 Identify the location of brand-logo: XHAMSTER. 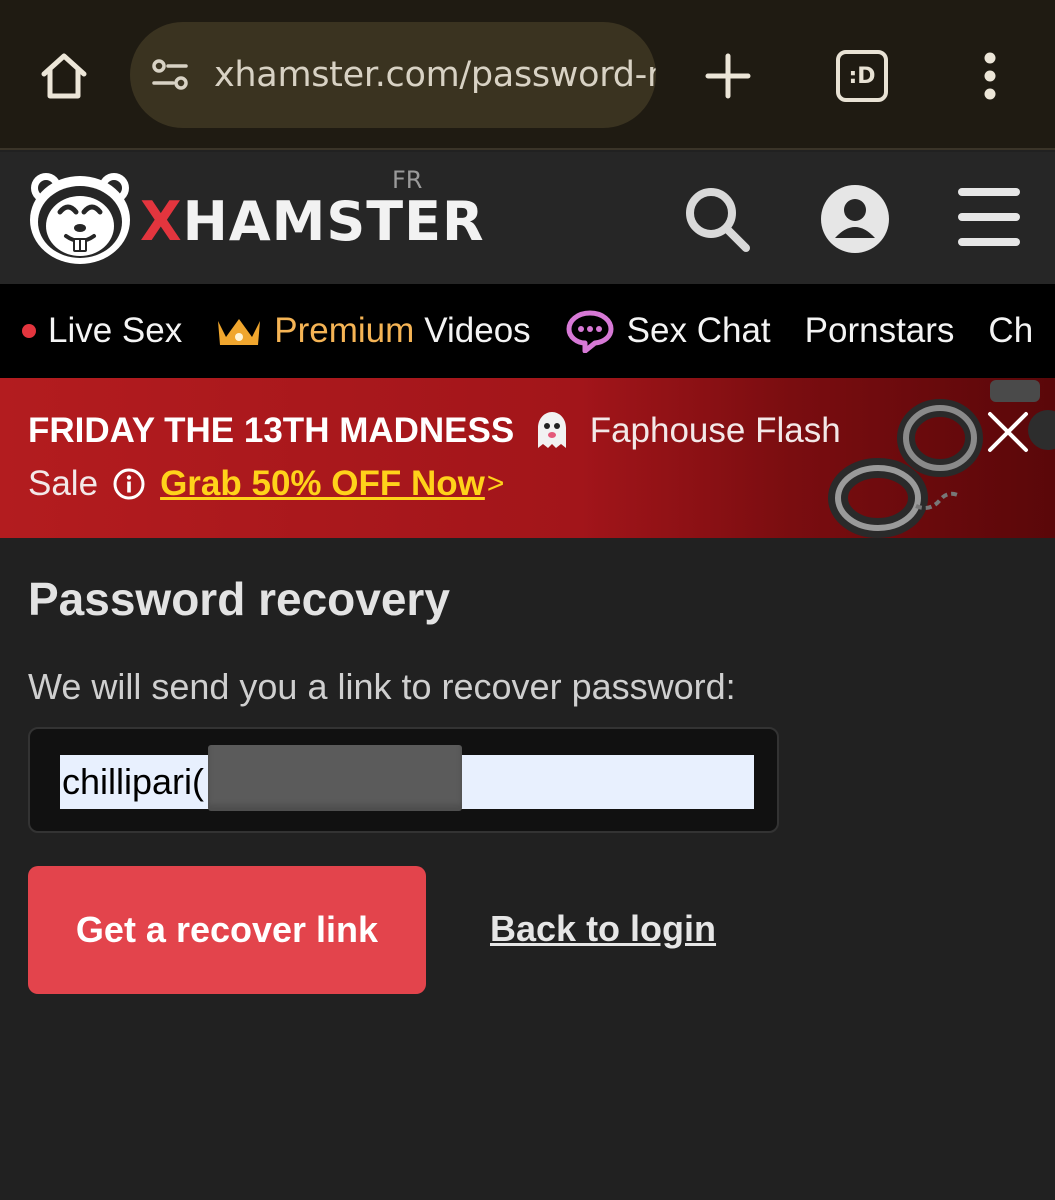
(312, 221).